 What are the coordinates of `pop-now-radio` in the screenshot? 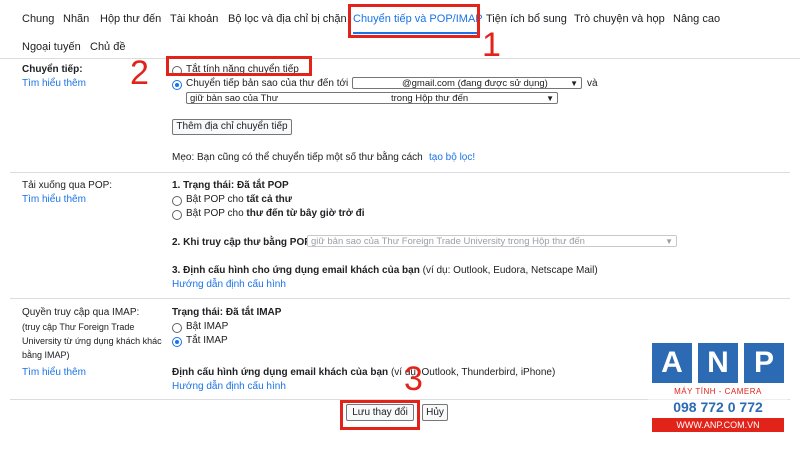 It's located at (177, 215).